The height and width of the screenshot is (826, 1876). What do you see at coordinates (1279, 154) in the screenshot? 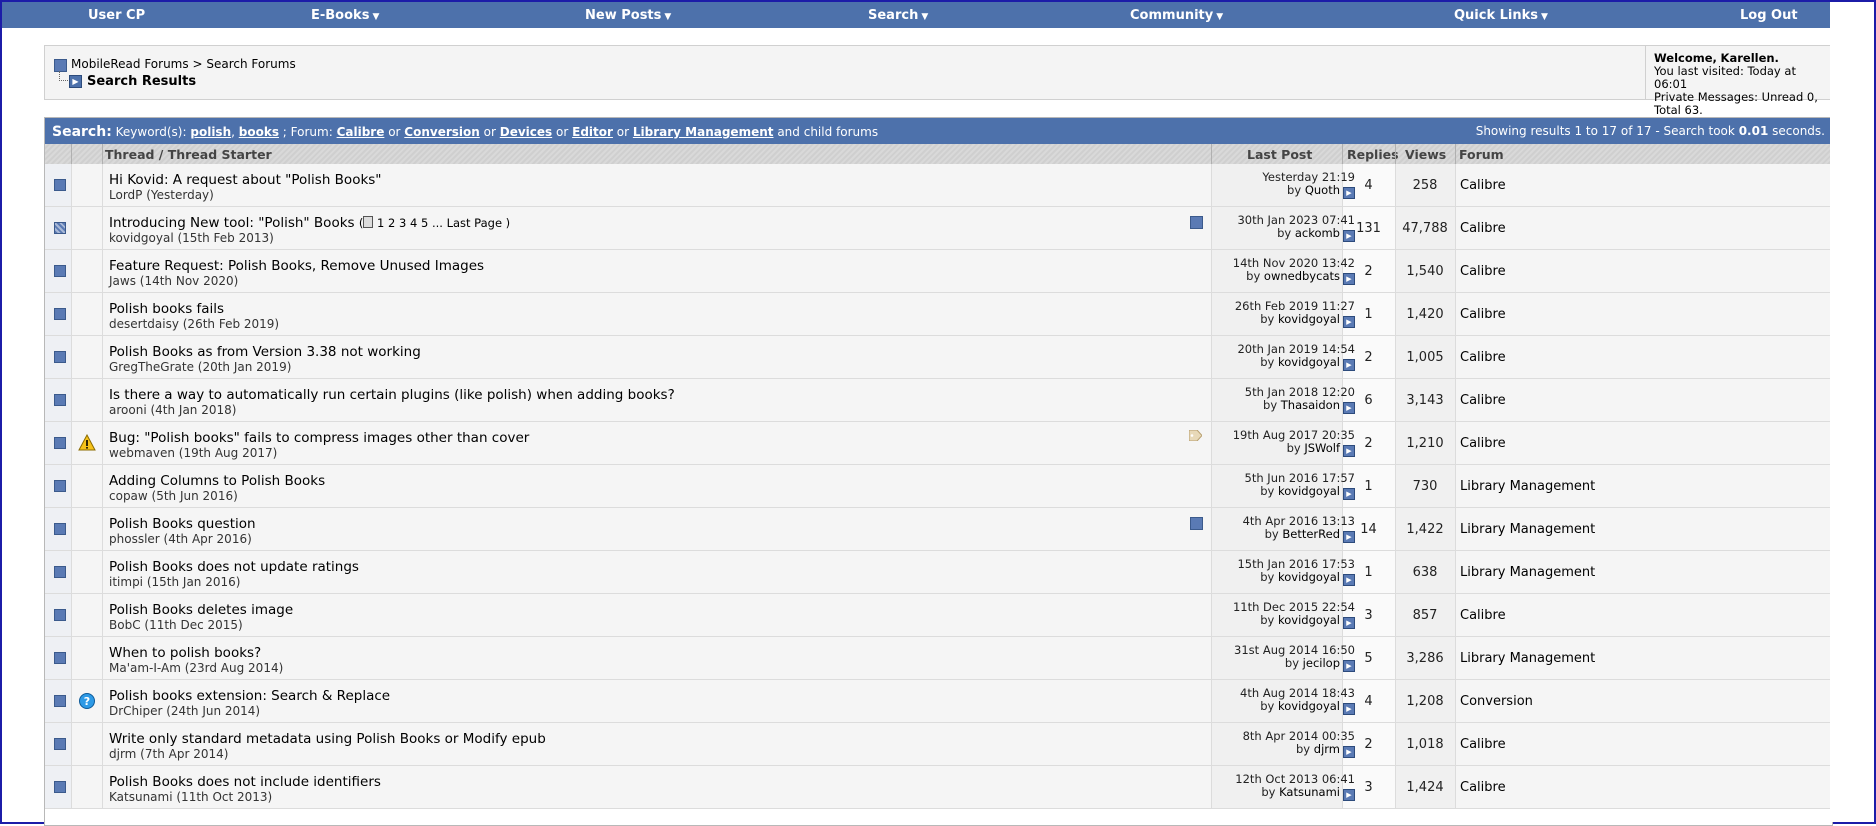
I see `col-last-post: Last Post` at bounding box center [1279, 154].